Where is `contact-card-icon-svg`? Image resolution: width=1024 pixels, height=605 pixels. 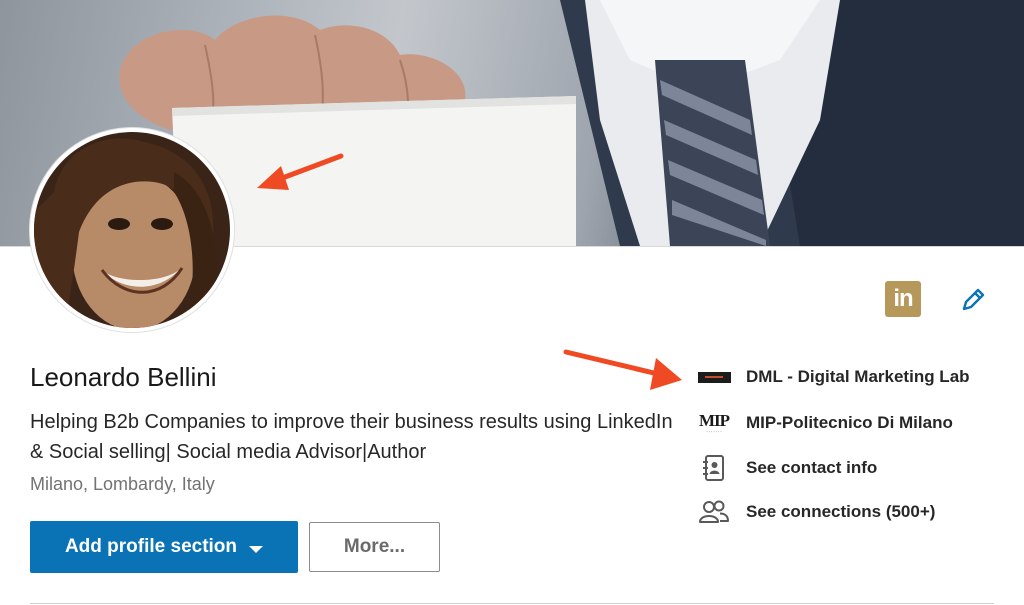
contact-card-icon-svg is located at coordinates (713, 468).